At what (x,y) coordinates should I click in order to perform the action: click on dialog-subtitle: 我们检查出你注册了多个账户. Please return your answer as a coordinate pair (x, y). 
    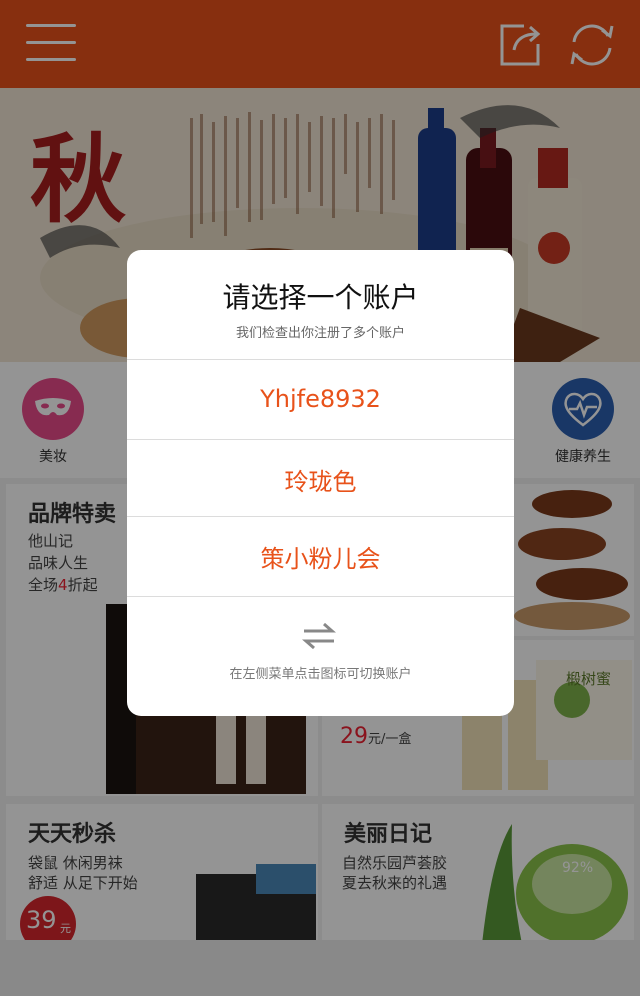
    Looking at the image, I should click on (320, 333).